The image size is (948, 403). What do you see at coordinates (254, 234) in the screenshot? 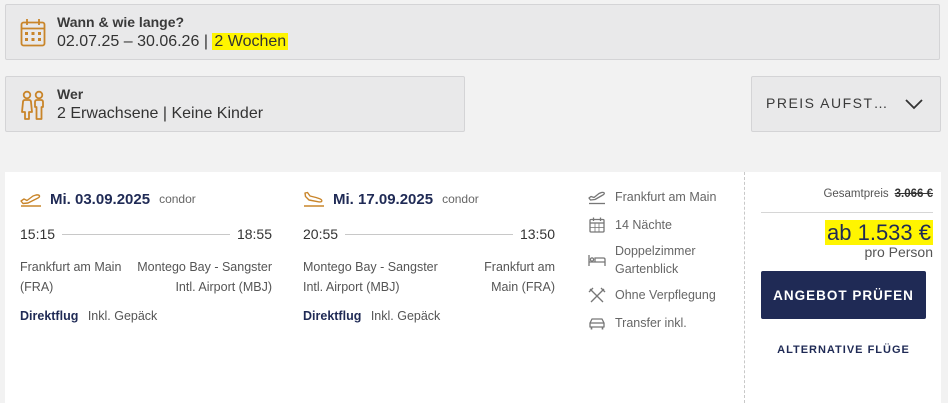
I see `outbound-arrive-time: 18:55` at bounding box center [254, 234].